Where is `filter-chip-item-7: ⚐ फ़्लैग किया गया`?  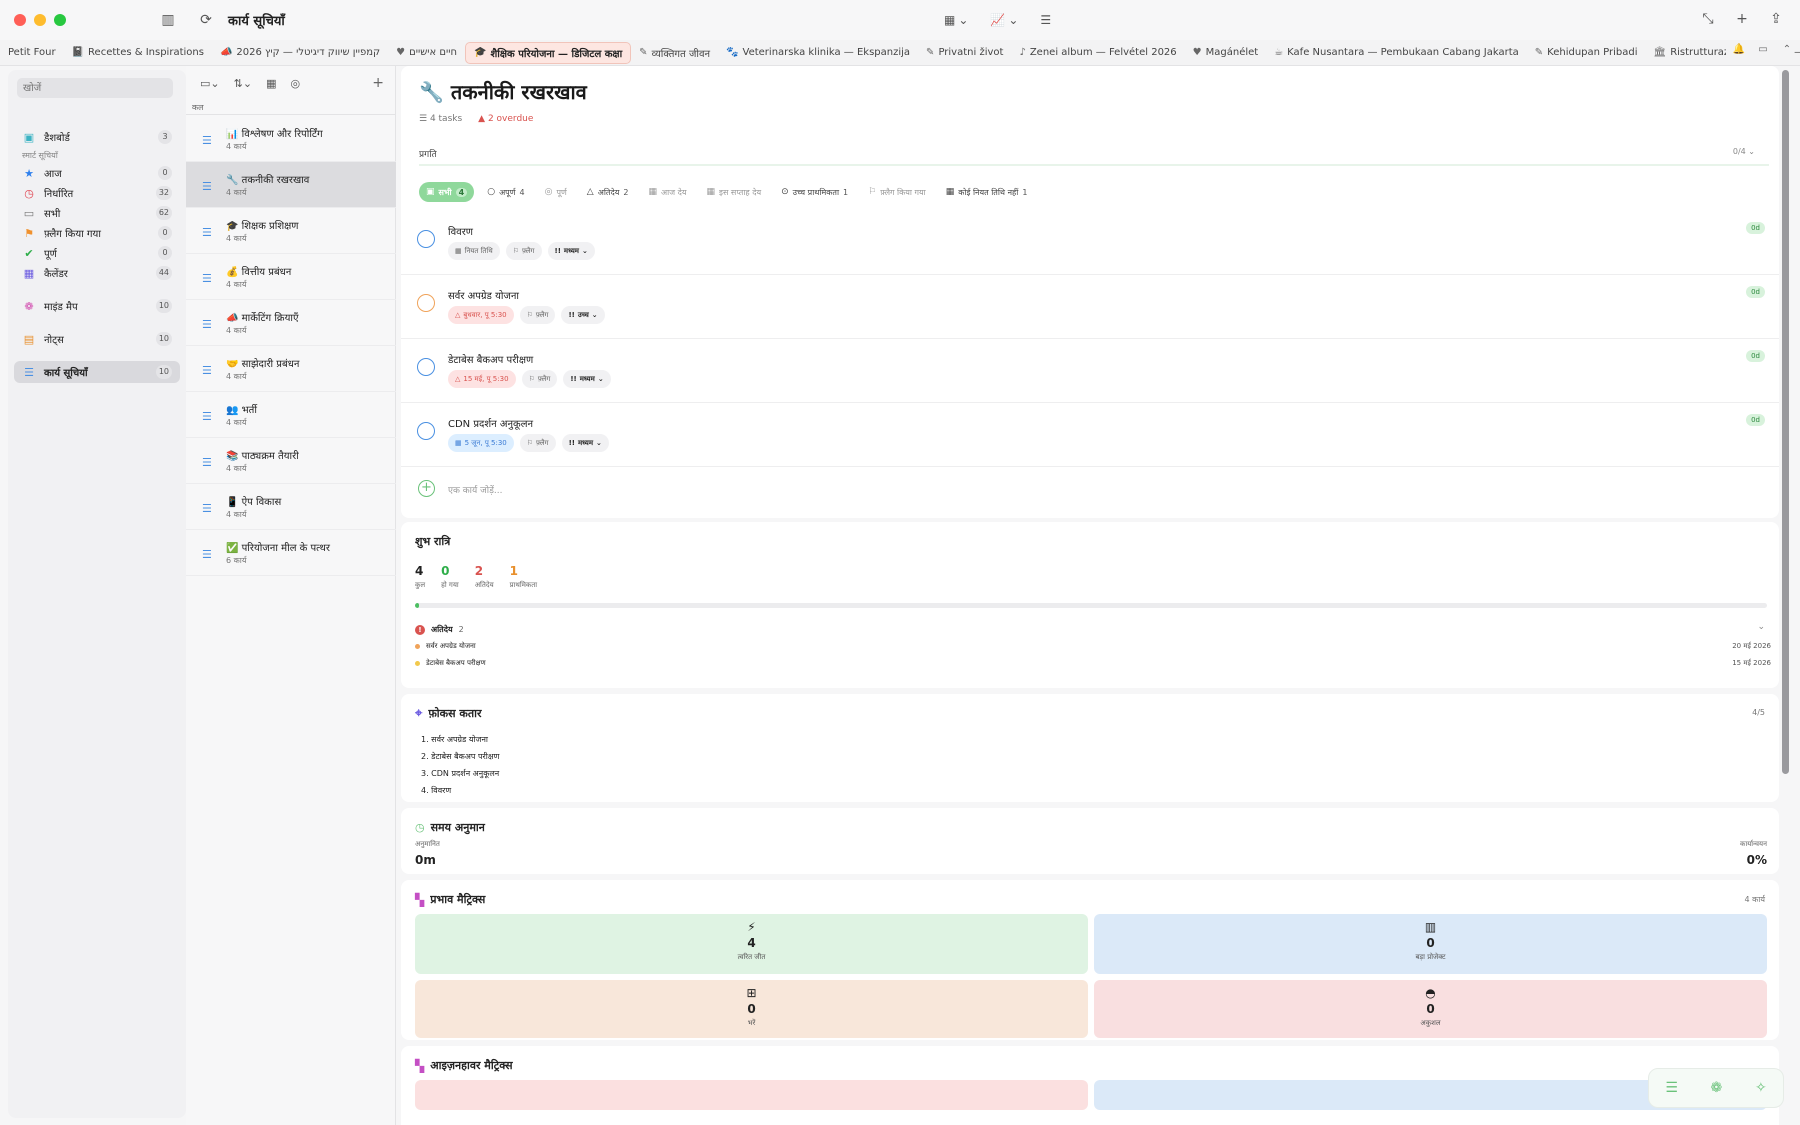 filter-chip-item-7: ⚐ फ़्लैग किया गया is located at coordinates (897, 192).